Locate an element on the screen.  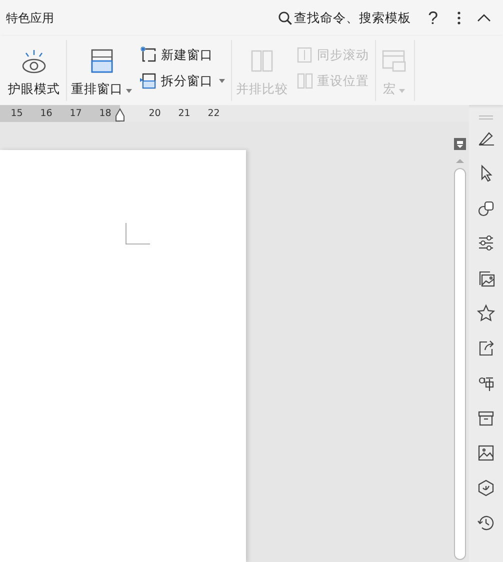
shapes-icon is located at coordinates (486, 208).